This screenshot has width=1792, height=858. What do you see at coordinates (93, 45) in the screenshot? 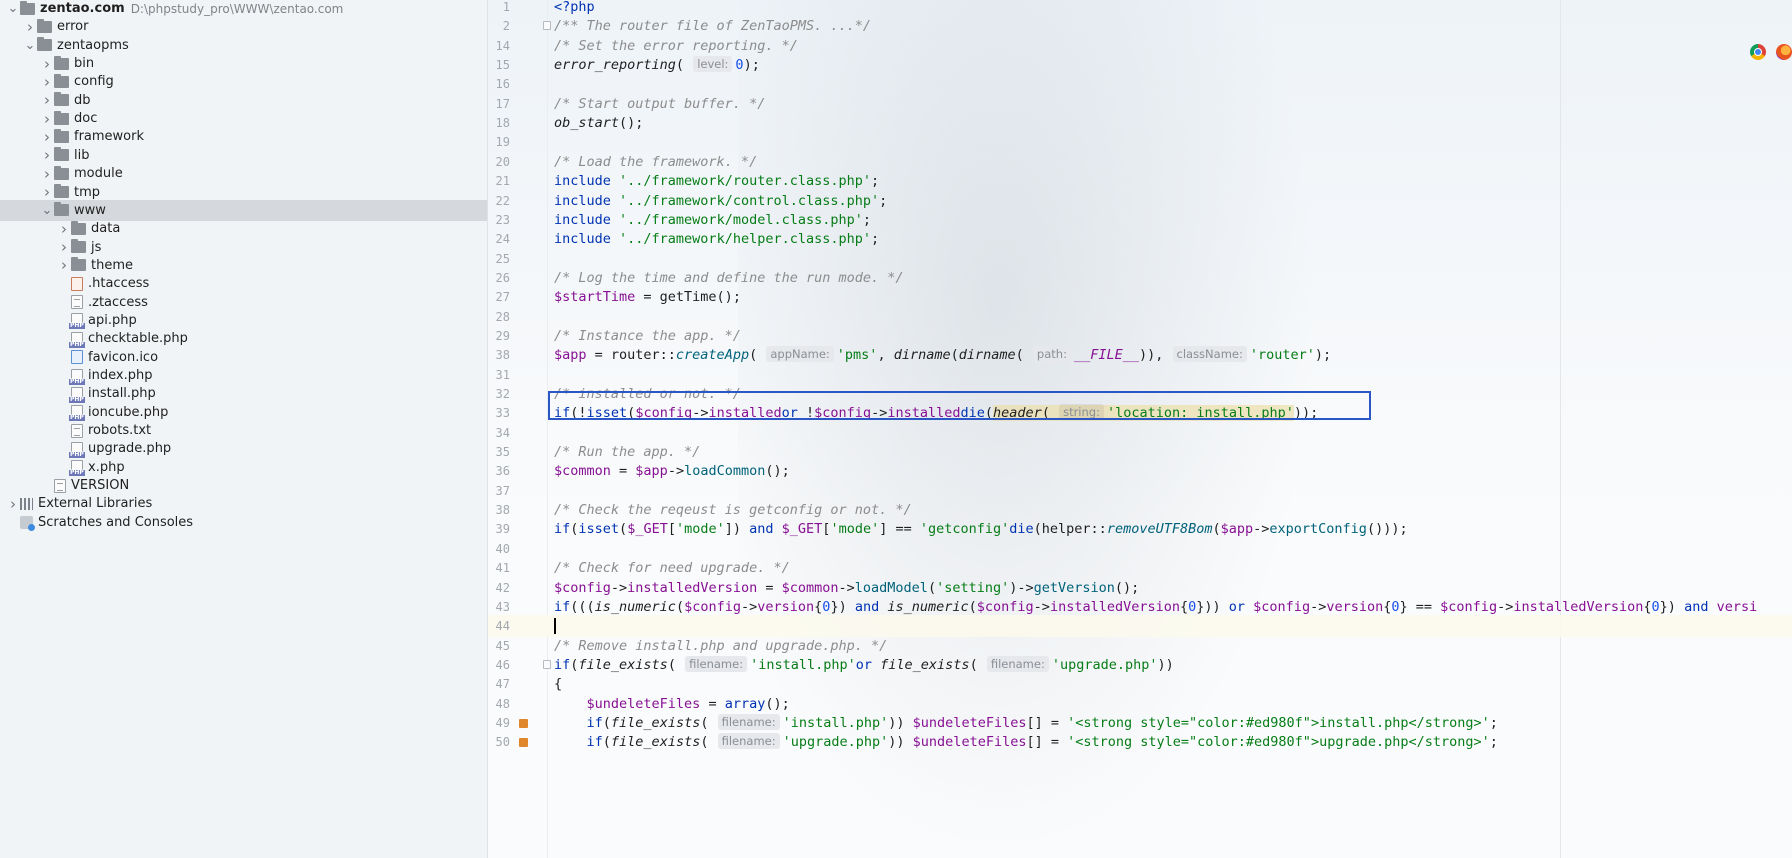
I see `tree-item-label: zentaopms` at bounding box center [93, 45].